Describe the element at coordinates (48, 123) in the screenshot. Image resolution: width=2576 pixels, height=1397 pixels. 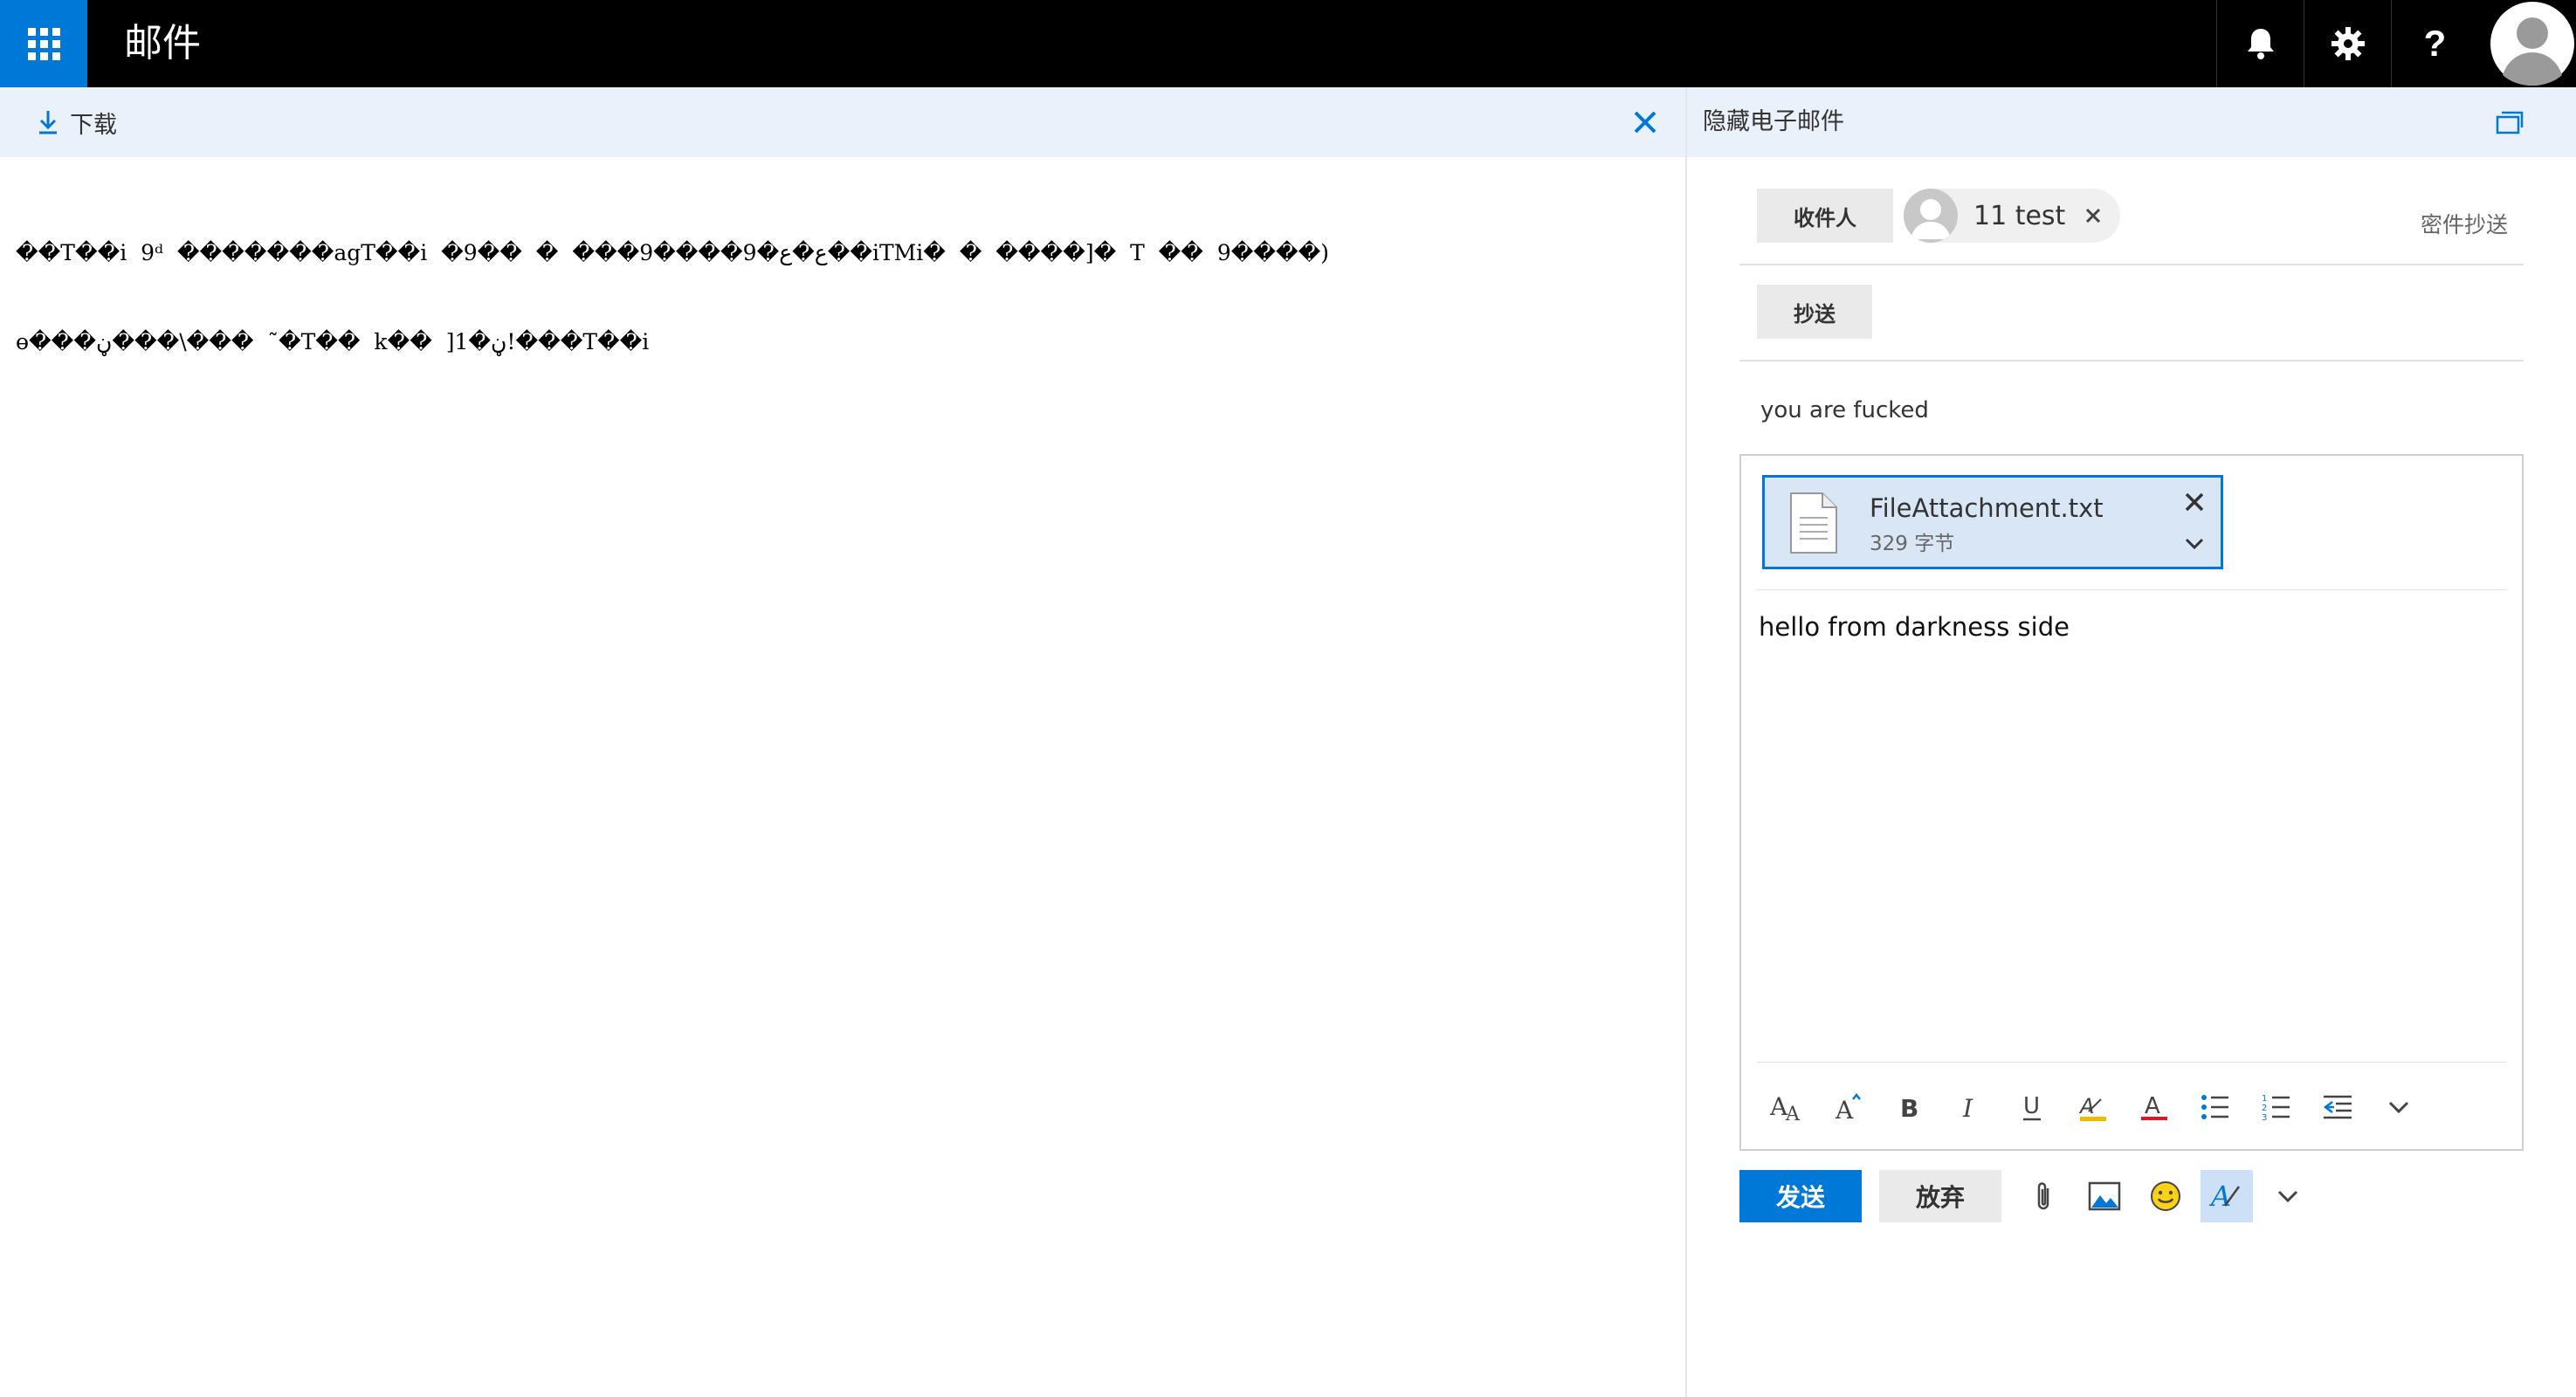
I see `download-icon` at that location.